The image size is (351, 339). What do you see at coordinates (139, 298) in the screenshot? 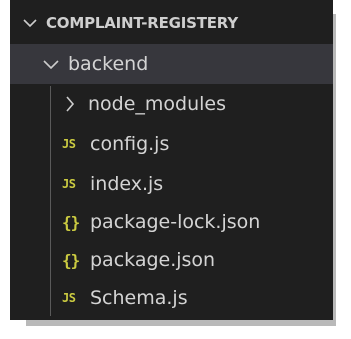
I see `file-label-schema-js: Schema.js` at bounding box center [139, 298].